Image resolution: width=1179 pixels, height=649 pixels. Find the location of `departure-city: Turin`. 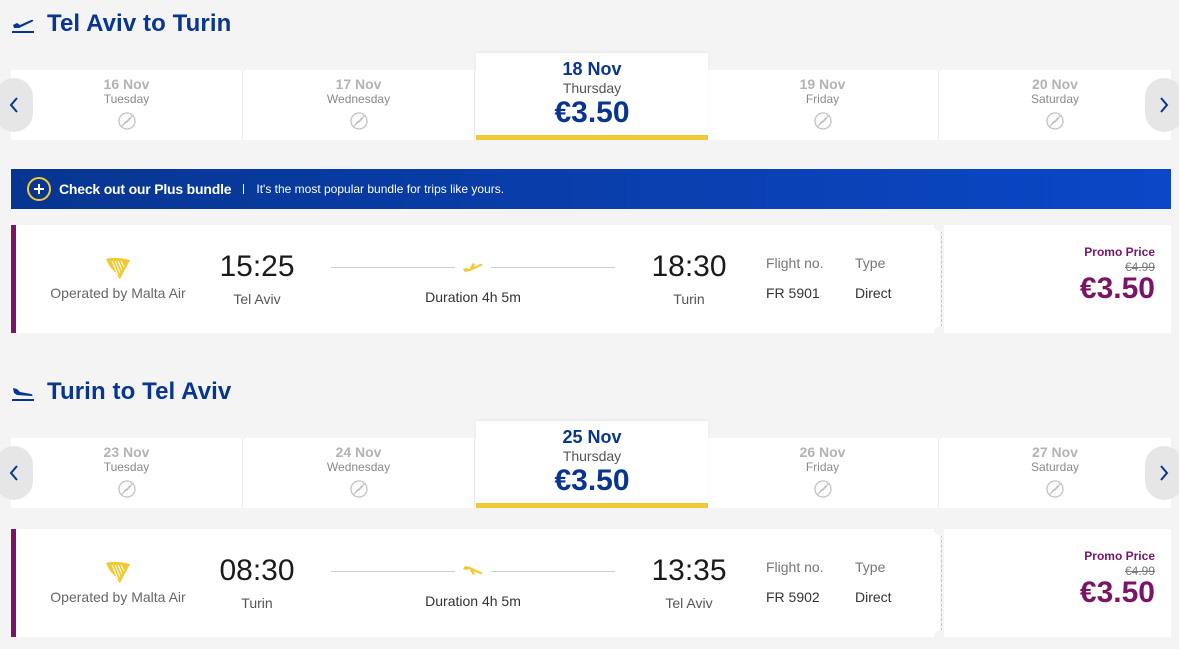

departure-city: Turin is located at coordinates (257, 603).